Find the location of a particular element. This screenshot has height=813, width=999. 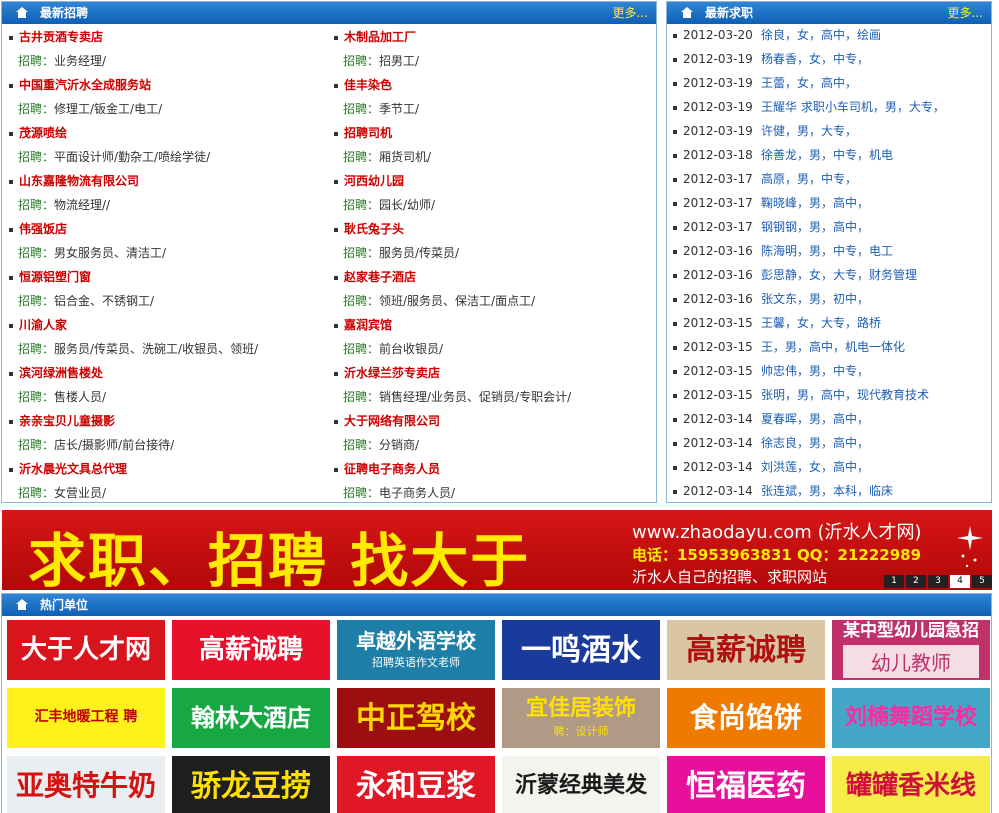

hot-unit-tile: 某中型幼儿园急招 幼儿教师 is located at coordinates (911, 650).